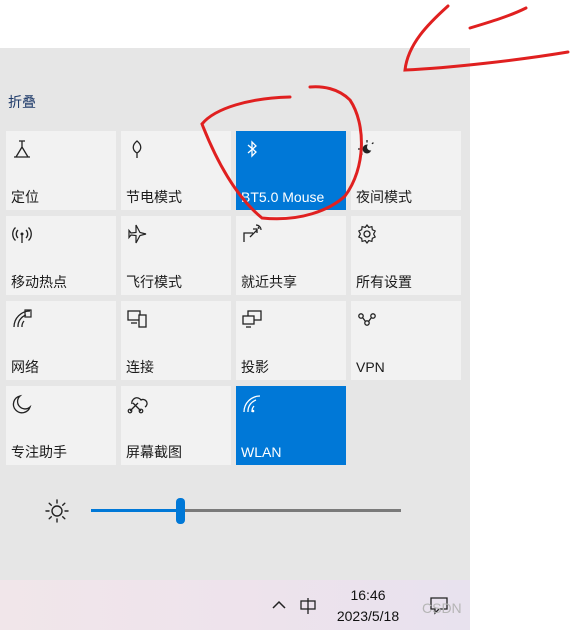 Image resolution: width=571 pixels, height=630 pixels. What do you see at coordinates (252, 149) in the screenshot?
I see `bluetooth-icon` at bounding box center [252, 149].